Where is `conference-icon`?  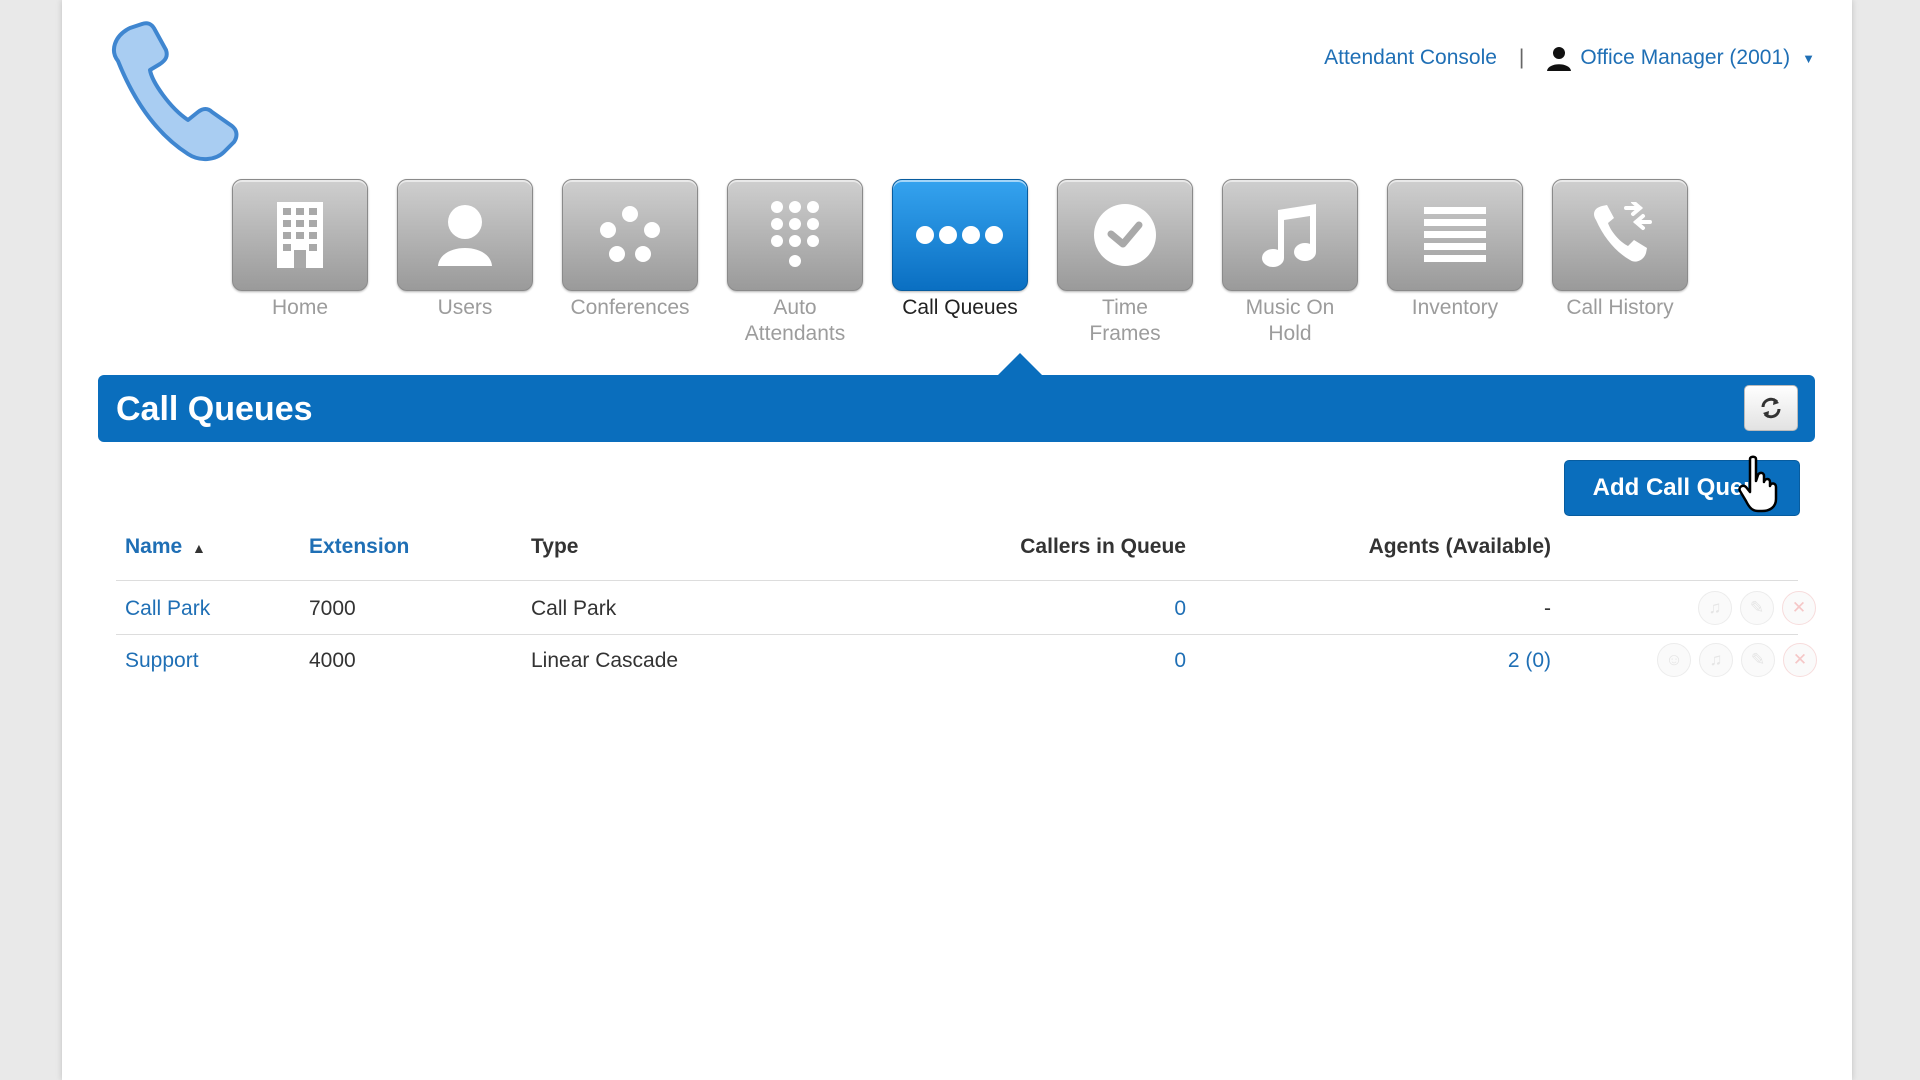 conference-icon is located at coordinates (630, 234).